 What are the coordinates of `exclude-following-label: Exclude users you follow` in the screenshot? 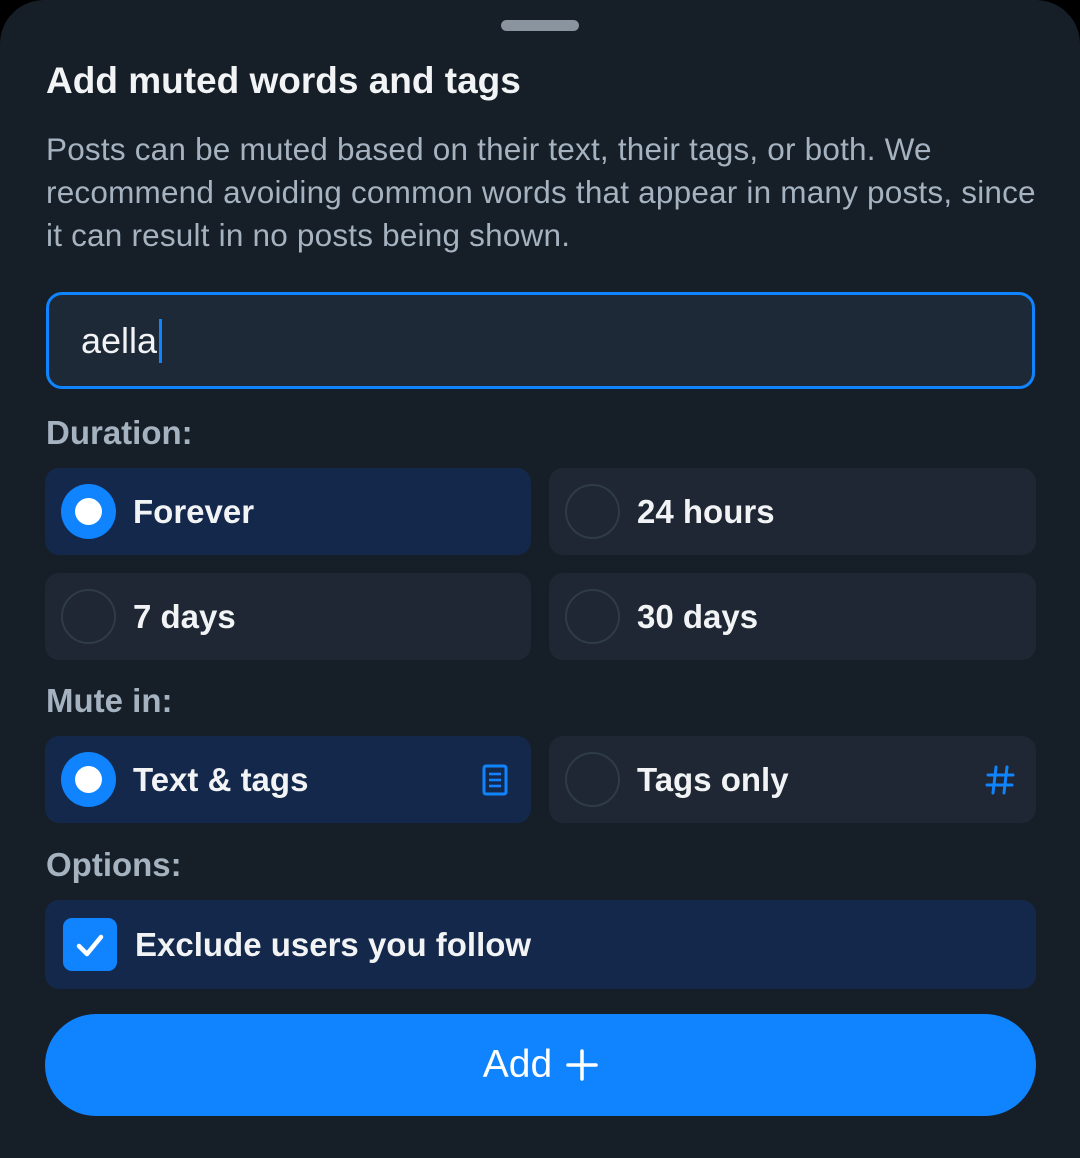 It's located at (333, 944).